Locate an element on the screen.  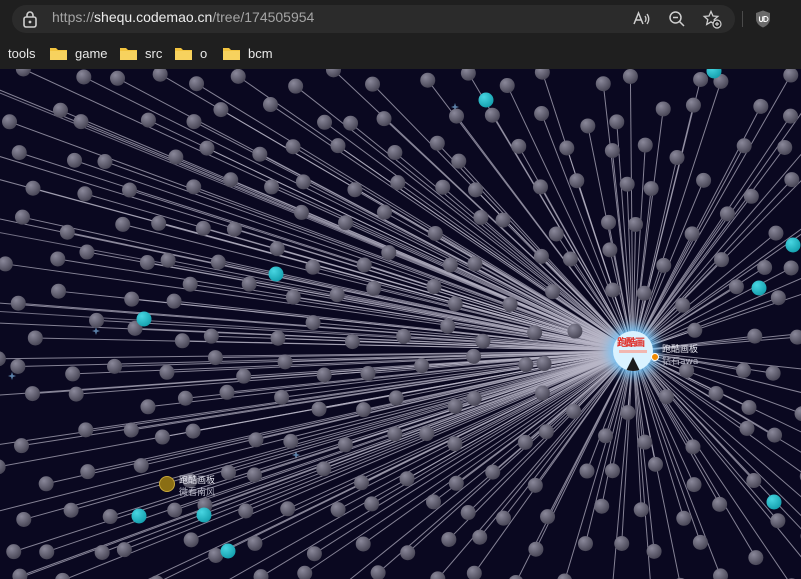
labeled-node-label: 跑酷画板 微看南风 is located at coordinates (197, 487).